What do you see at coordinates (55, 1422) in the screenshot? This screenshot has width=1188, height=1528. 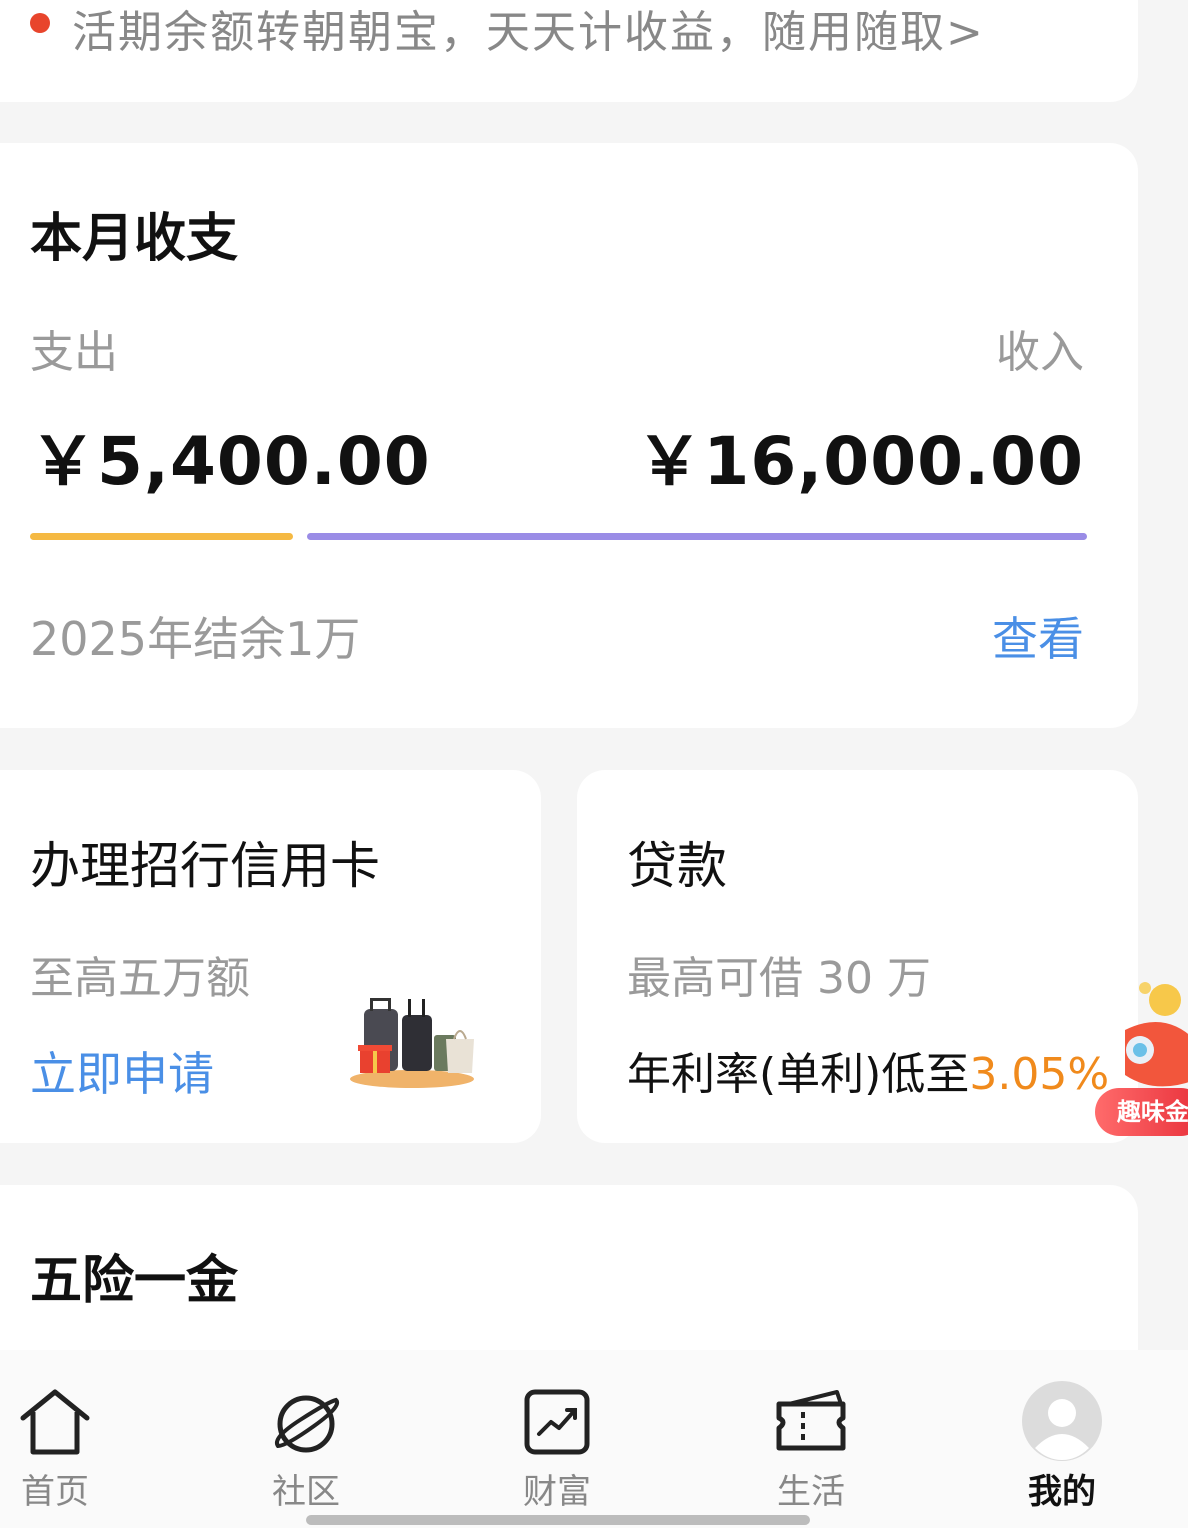 I see `home-icon` at bounding box center [55, 1422].